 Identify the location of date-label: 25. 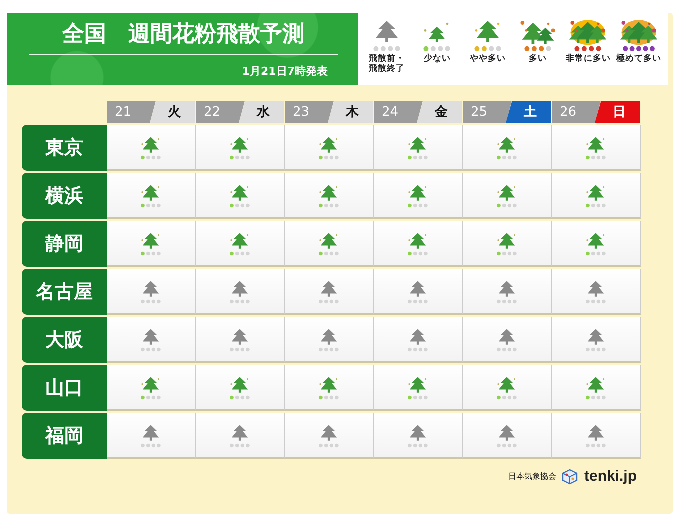
(487, 112).